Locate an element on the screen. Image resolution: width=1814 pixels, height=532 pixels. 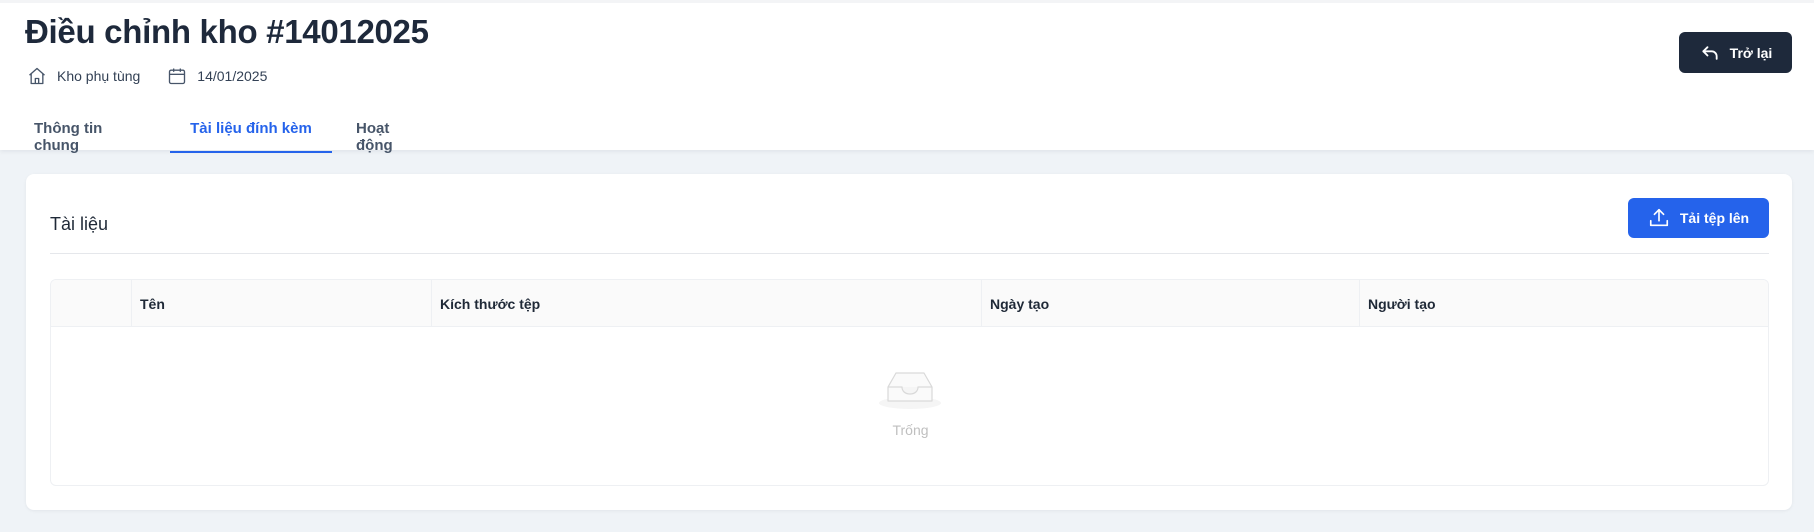
column-header-created-date: Ngày tạo is located at coordinates (1170, 303).